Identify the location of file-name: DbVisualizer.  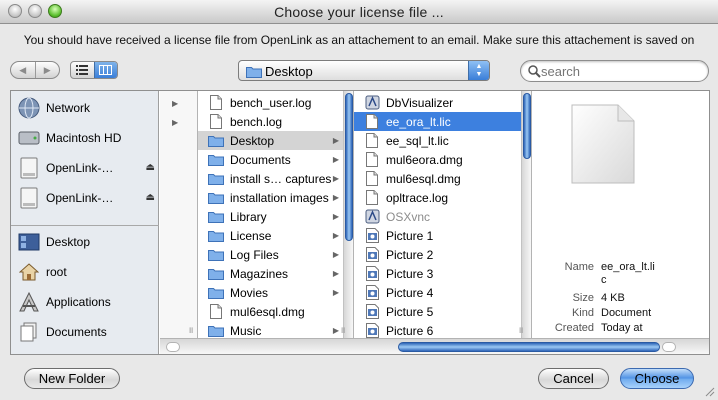
(420, 102).